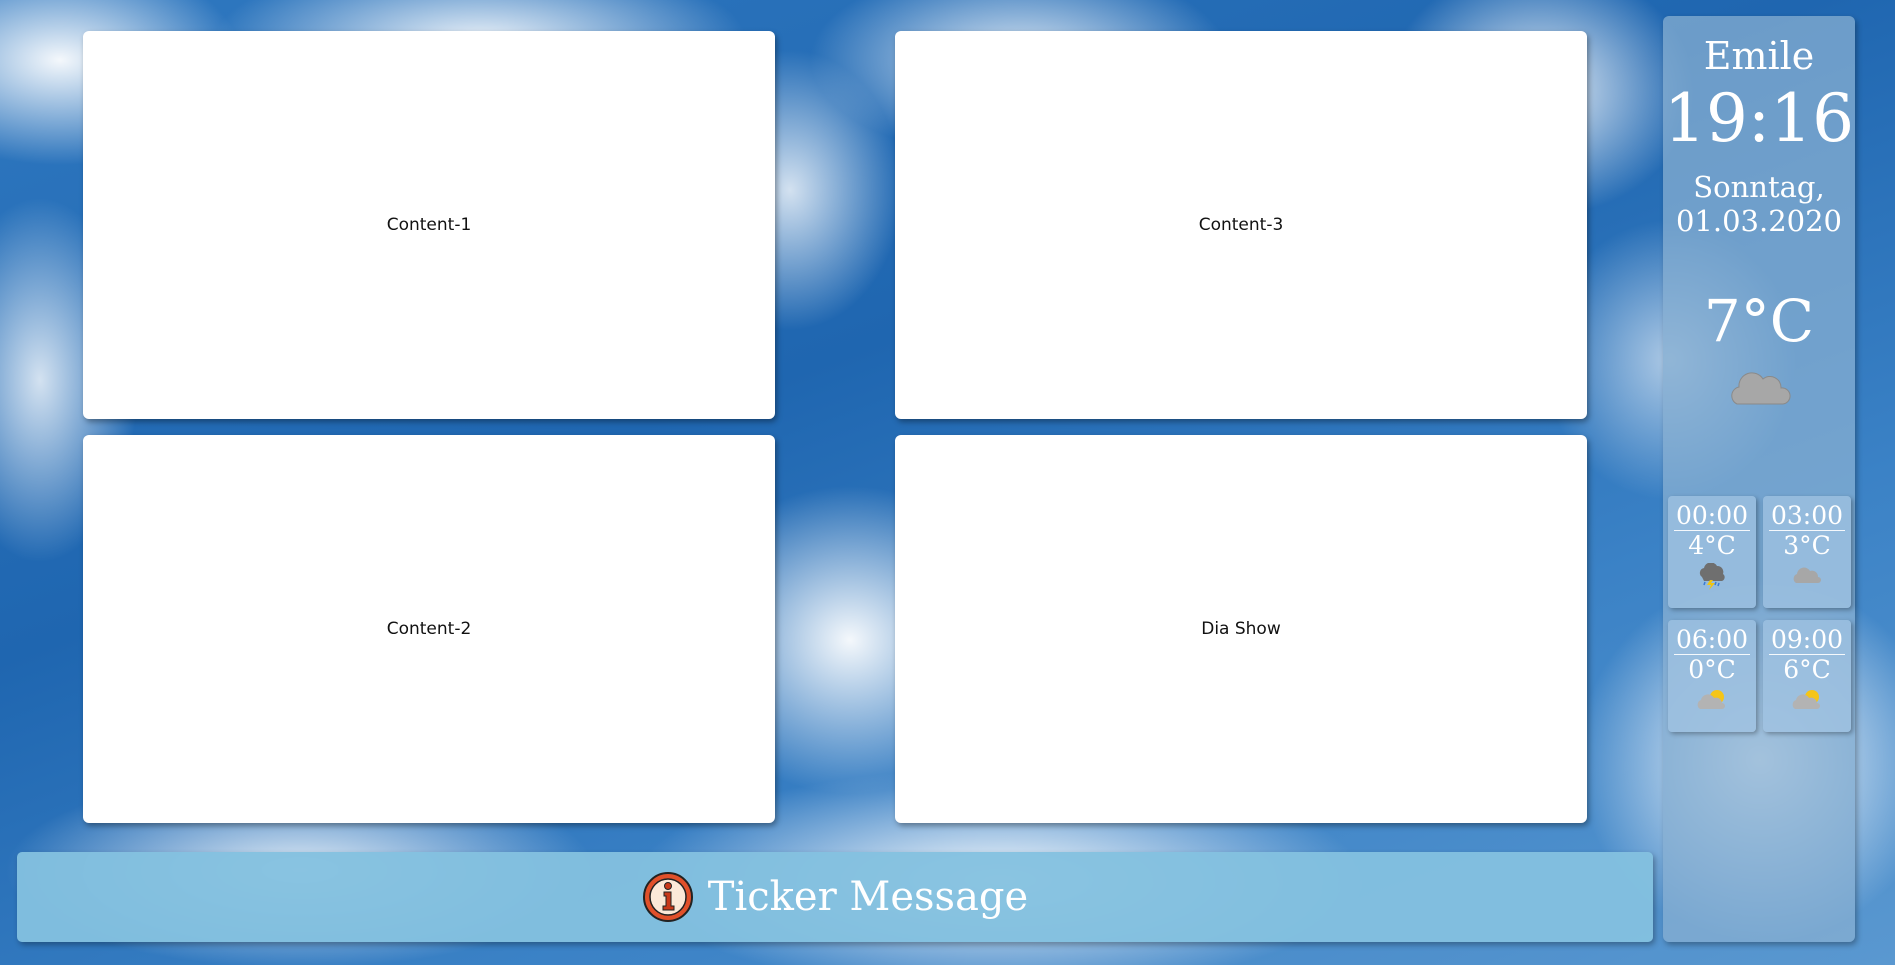 Image resolution: width=1895 pixels, height=965 pixels. What do you see at coordinates (1759, 221) in the screenshot?
I see `date: 01.03.2020` at bounding box center [1759, 221].